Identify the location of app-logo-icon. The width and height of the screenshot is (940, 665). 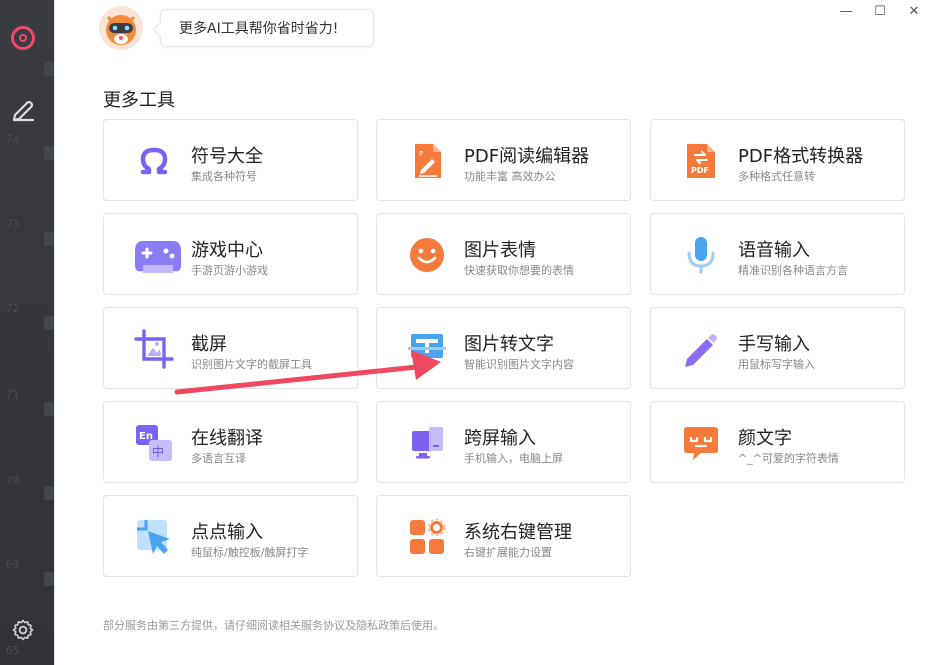
(23, 38).